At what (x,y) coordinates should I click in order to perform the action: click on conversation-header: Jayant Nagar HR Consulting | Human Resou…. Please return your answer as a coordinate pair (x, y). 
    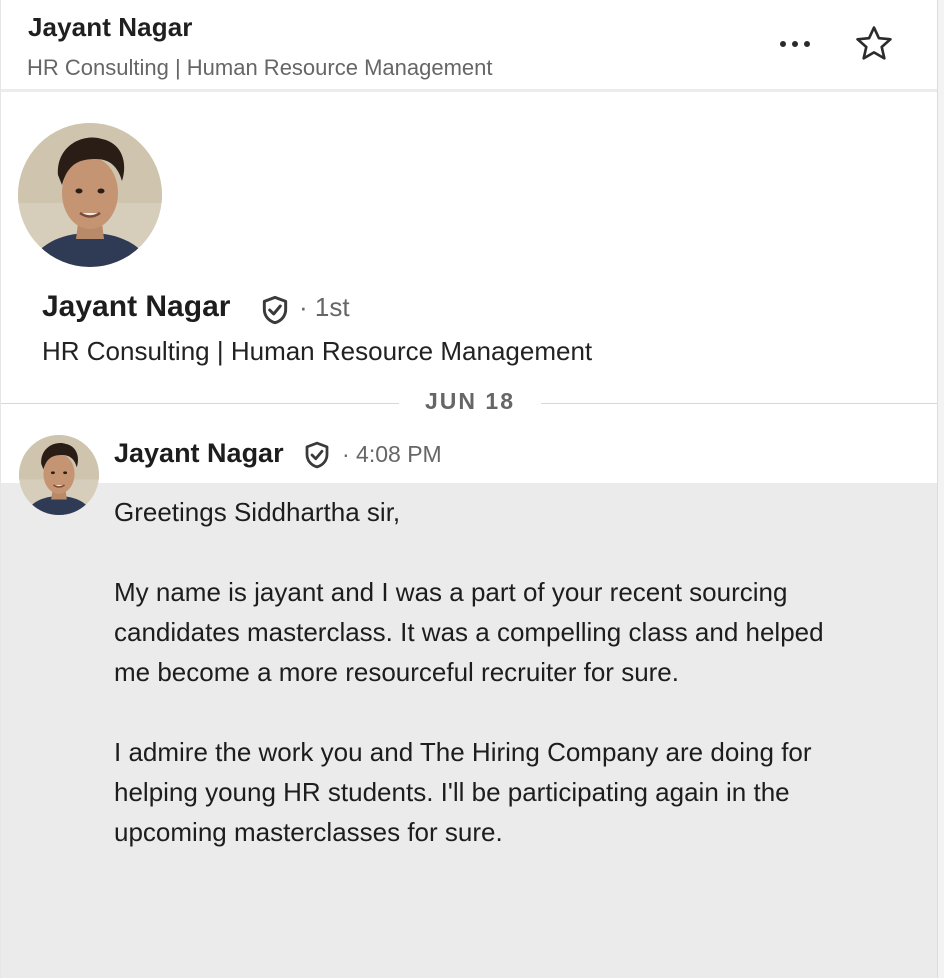
    Looking at the image, I should click on (469, 46).